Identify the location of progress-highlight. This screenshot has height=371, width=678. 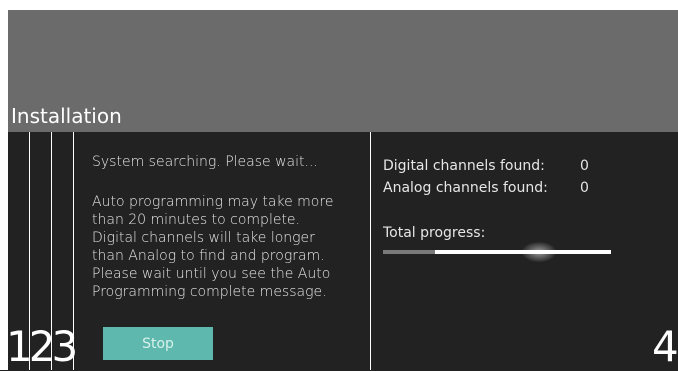
(539, 252).